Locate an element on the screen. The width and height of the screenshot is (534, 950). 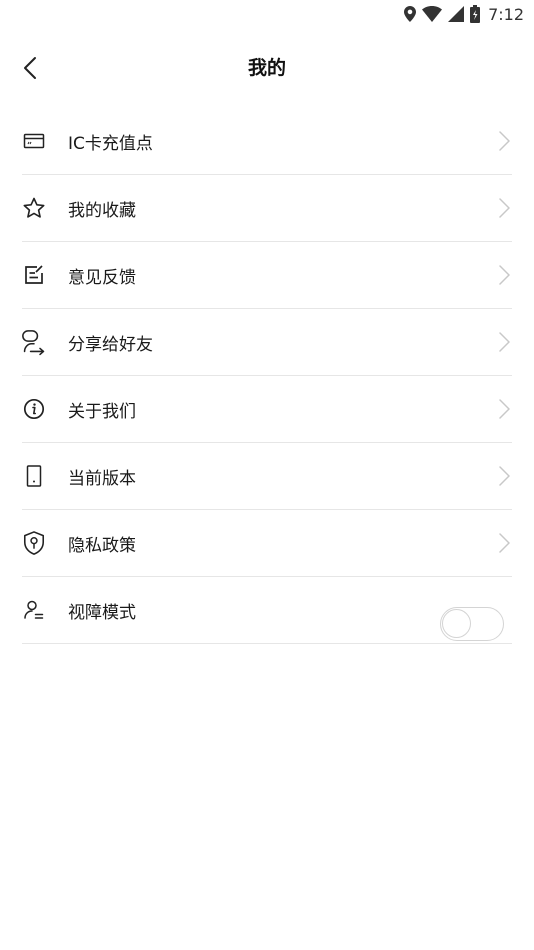
menu-item-about: 关于我们 is located at coordinates (267, 409).